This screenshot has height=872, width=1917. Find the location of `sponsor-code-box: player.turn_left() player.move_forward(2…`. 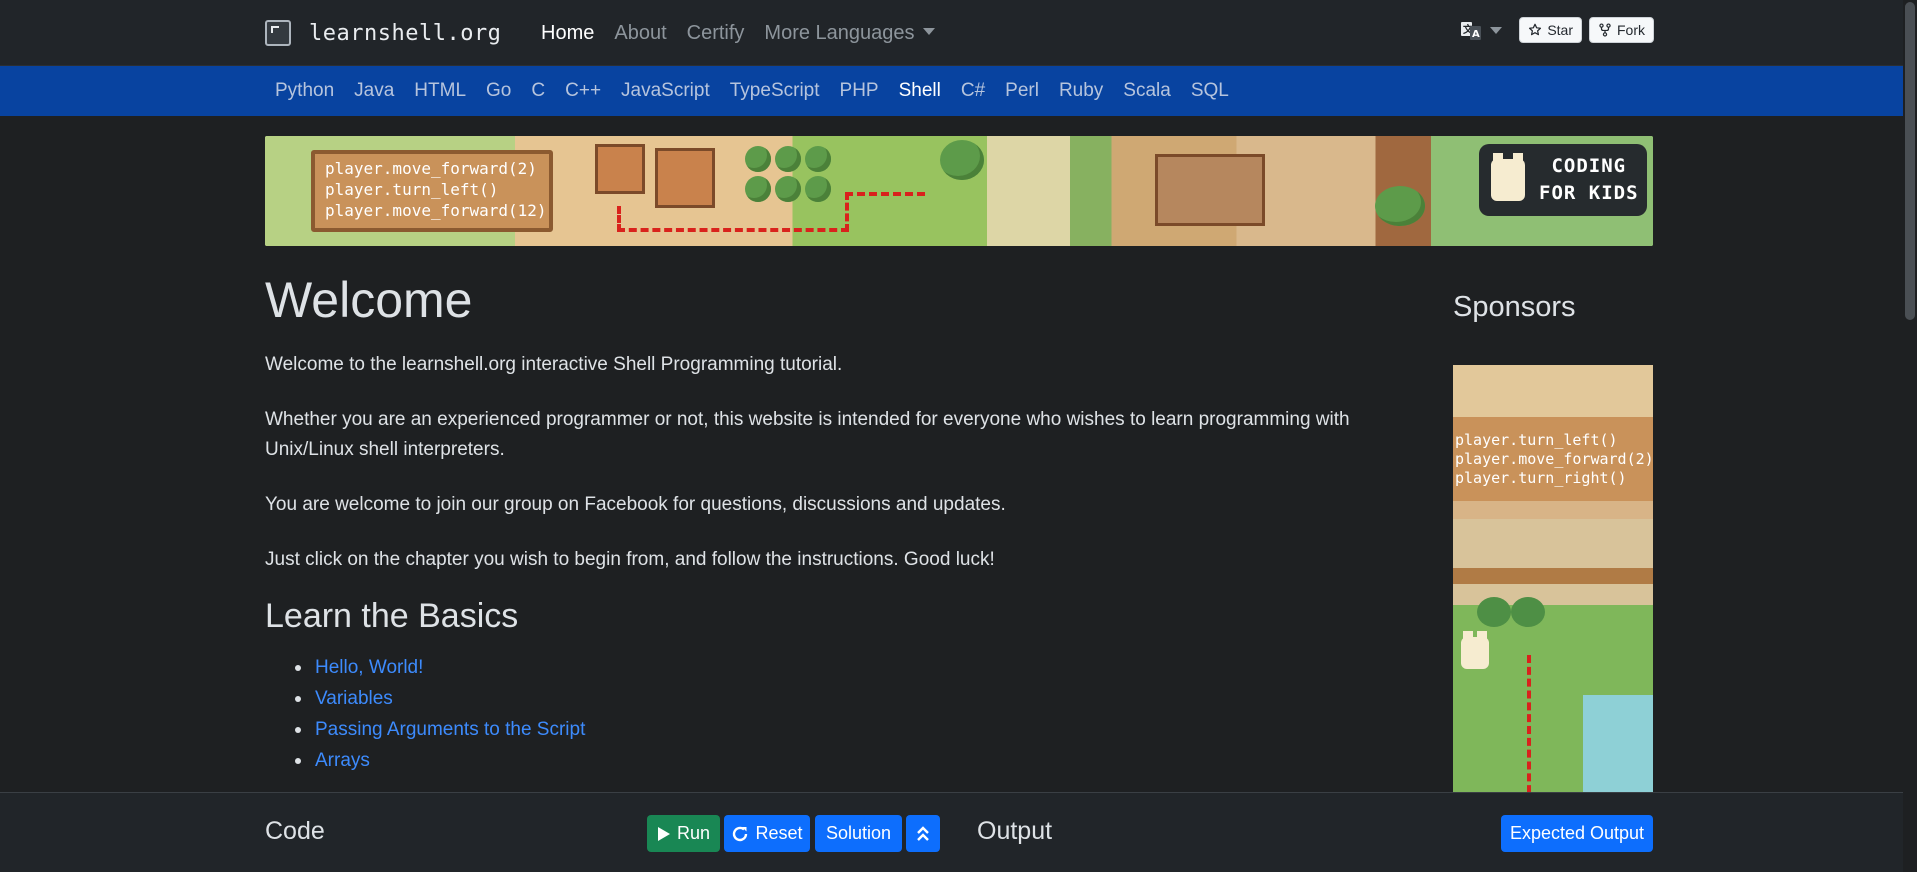

sponsor-code-box: player.turn_left() player.move_forward(2… is located at coordinates (1553, 459).